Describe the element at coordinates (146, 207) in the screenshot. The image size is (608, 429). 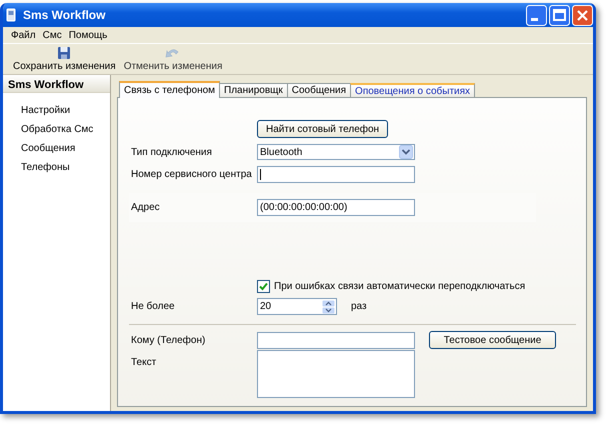
I see `field-label: Адрес` at that location.